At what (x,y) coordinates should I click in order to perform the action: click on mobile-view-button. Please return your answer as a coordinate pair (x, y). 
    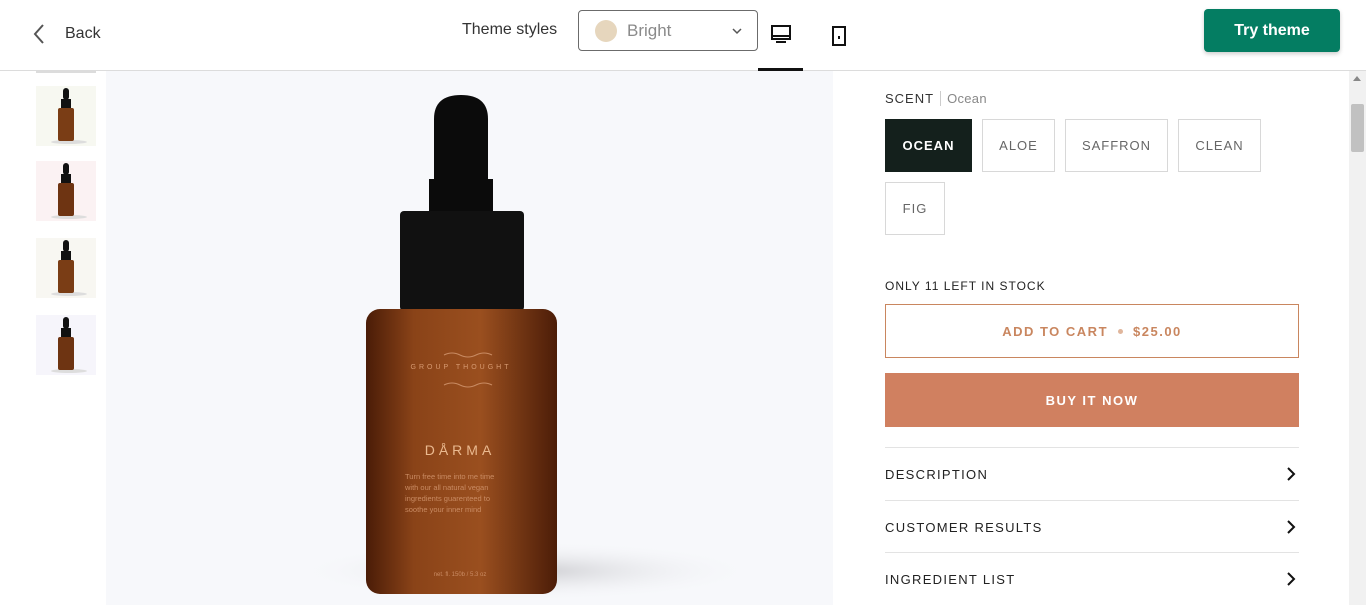
    Looking at the image, I should click on (838, 35).